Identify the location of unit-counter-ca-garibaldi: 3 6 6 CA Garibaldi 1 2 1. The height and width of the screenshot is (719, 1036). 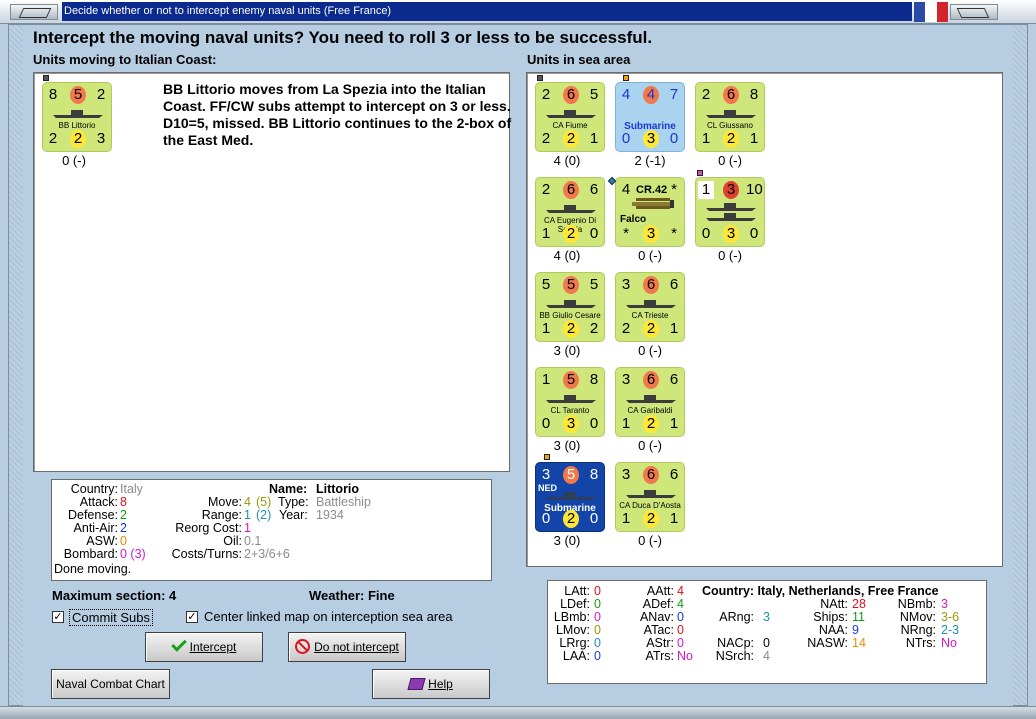
(650, 402).